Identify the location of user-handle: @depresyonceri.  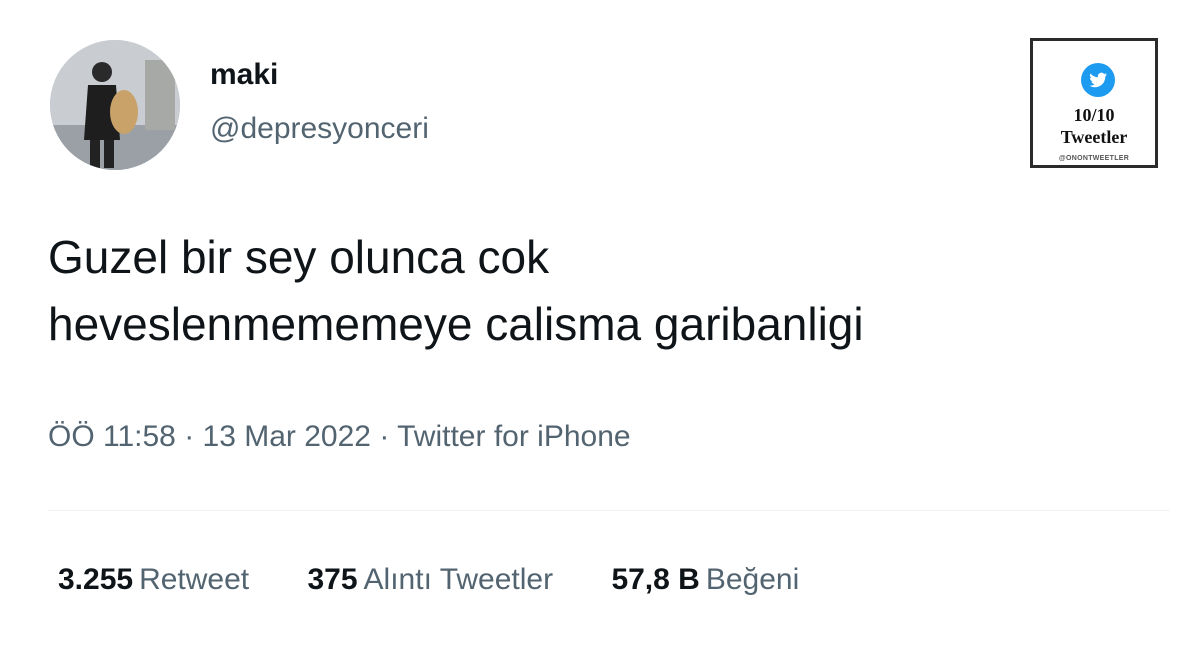
(319, 129).